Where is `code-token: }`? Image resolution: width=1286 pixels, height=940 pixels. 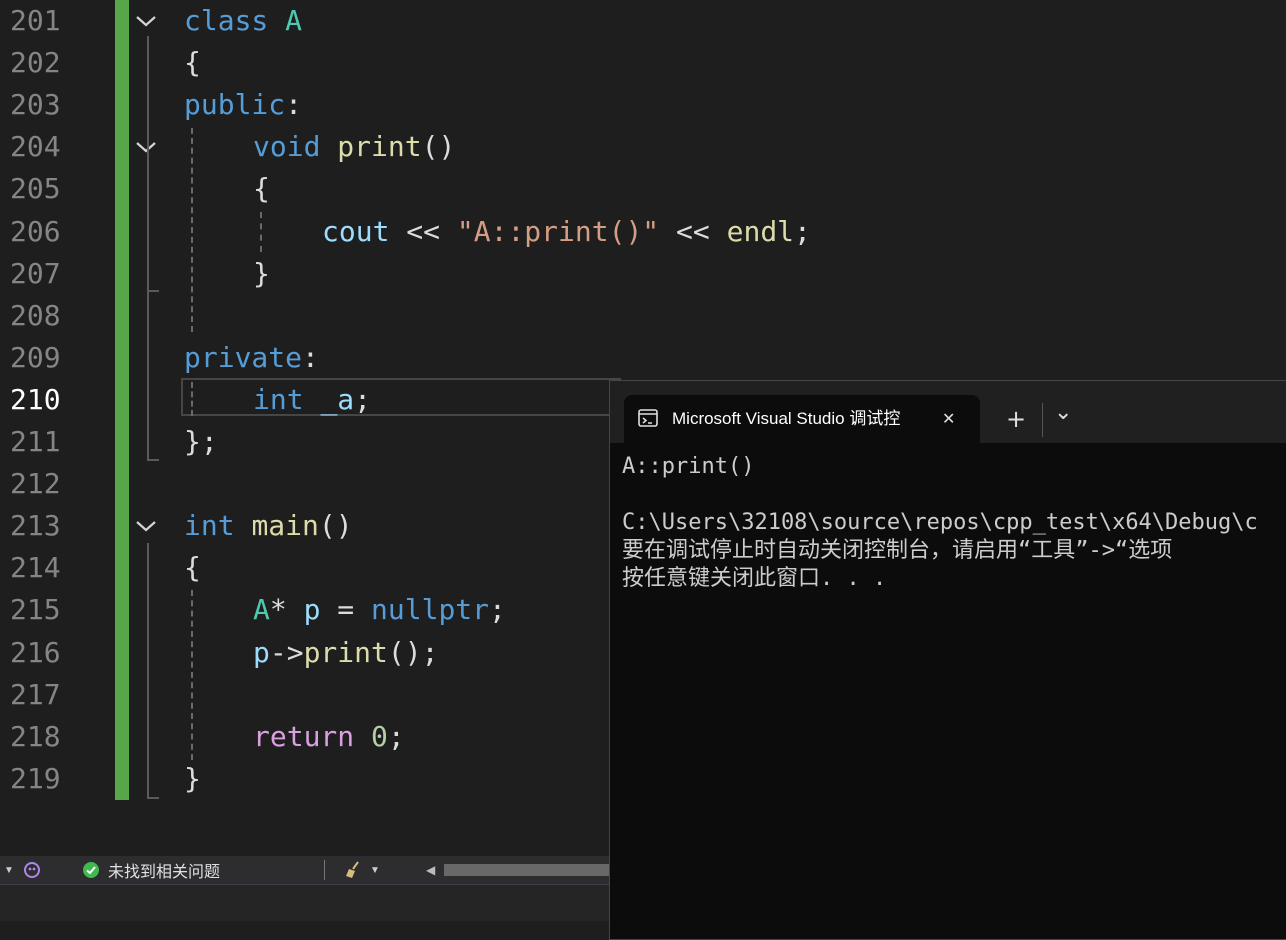
code-token: } is located at coordinates (261, 273).